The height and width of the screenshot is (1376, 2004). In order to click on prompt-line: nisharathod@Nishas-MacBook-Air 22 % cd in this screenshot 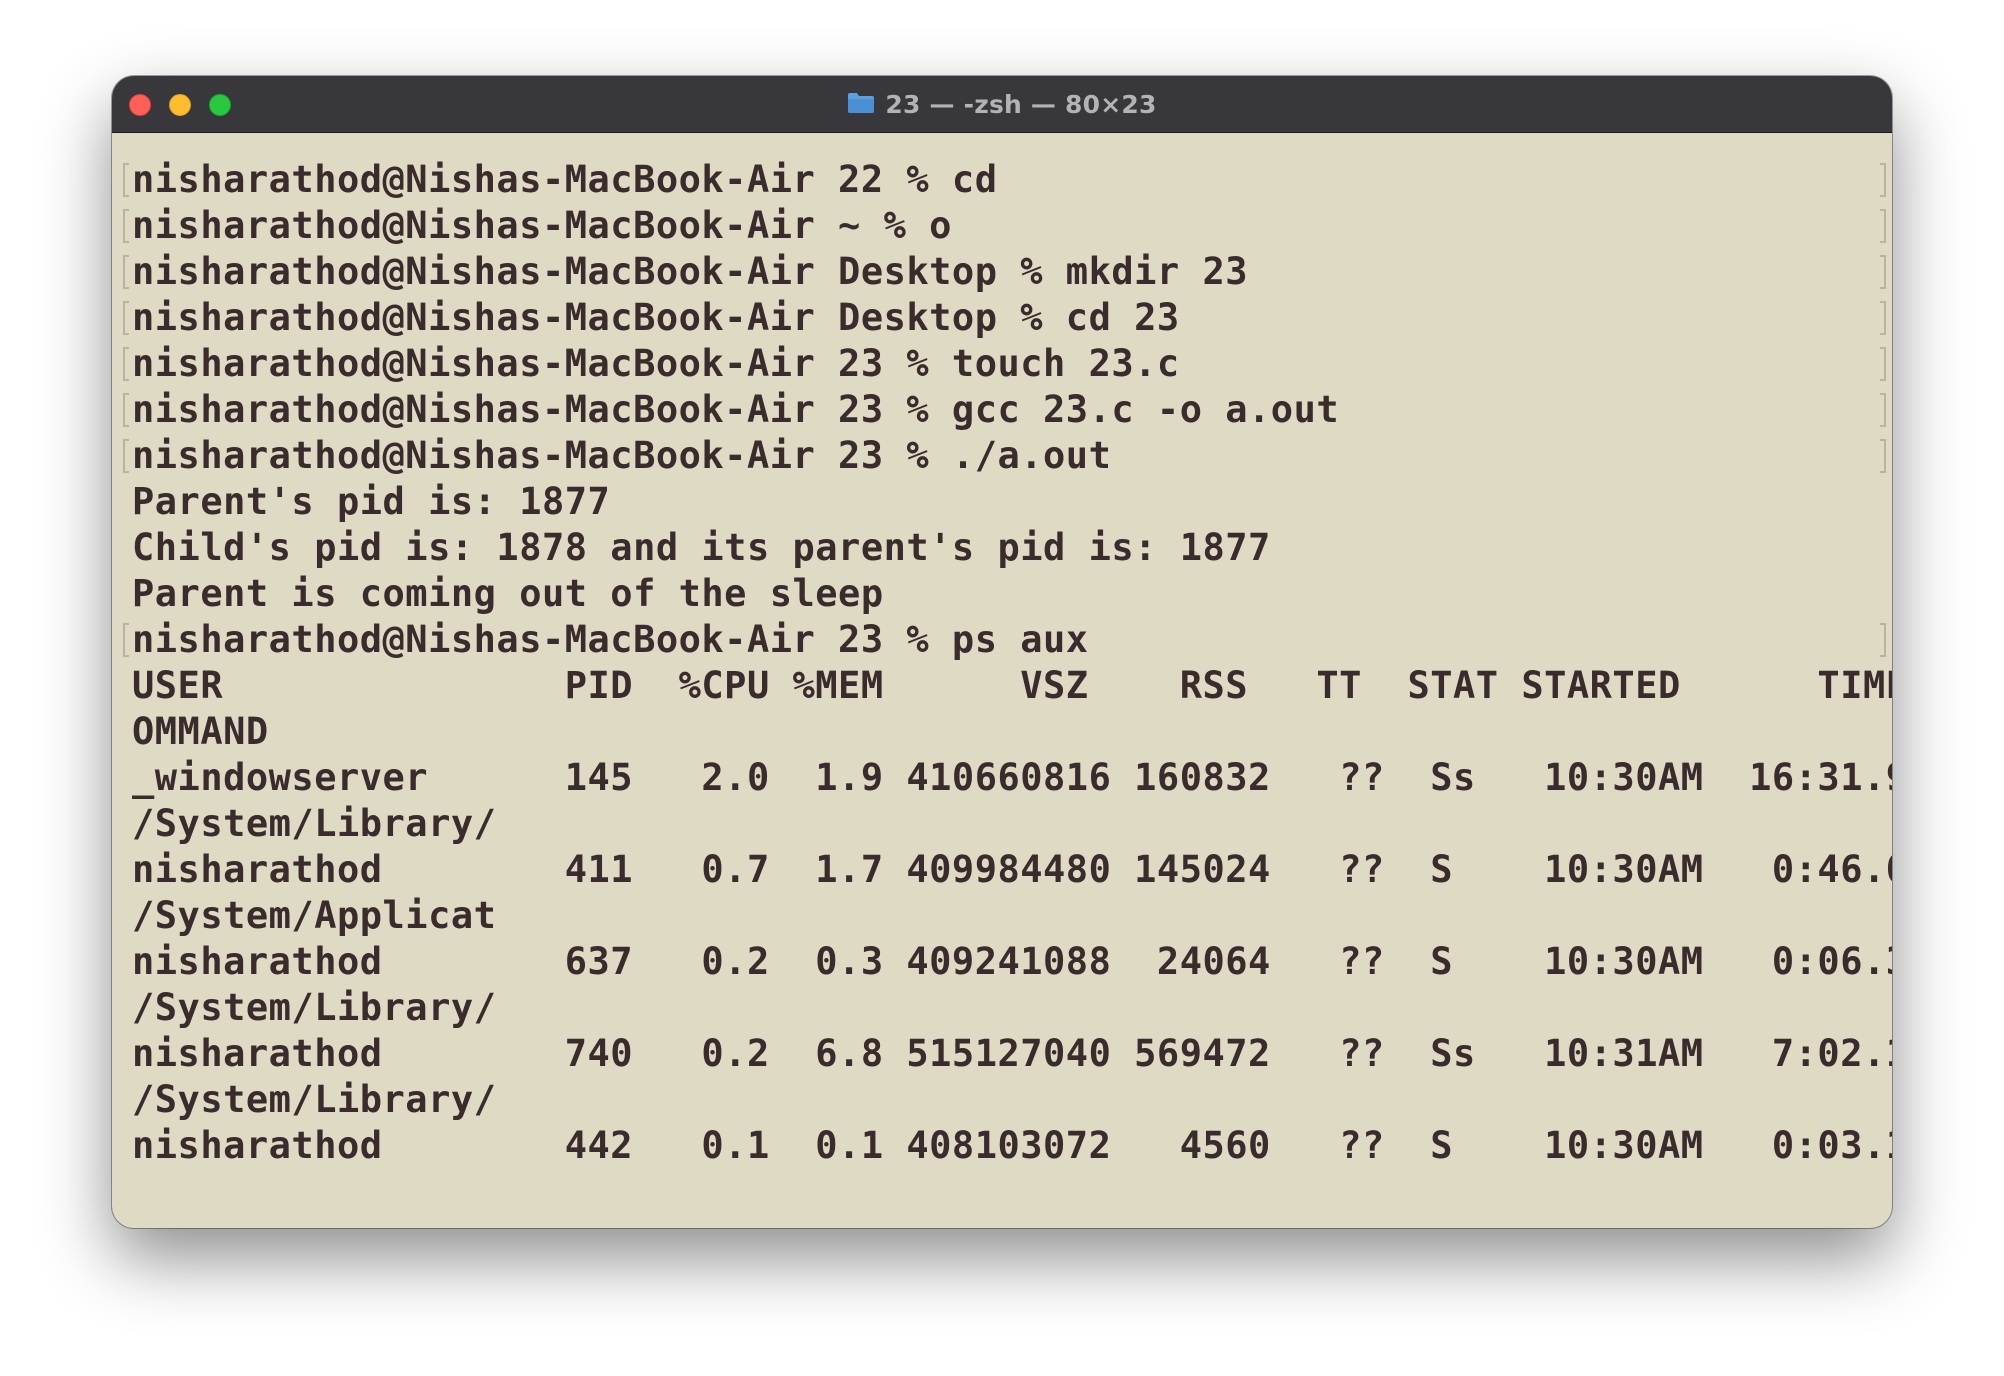, I will do `click(565, 179)`.